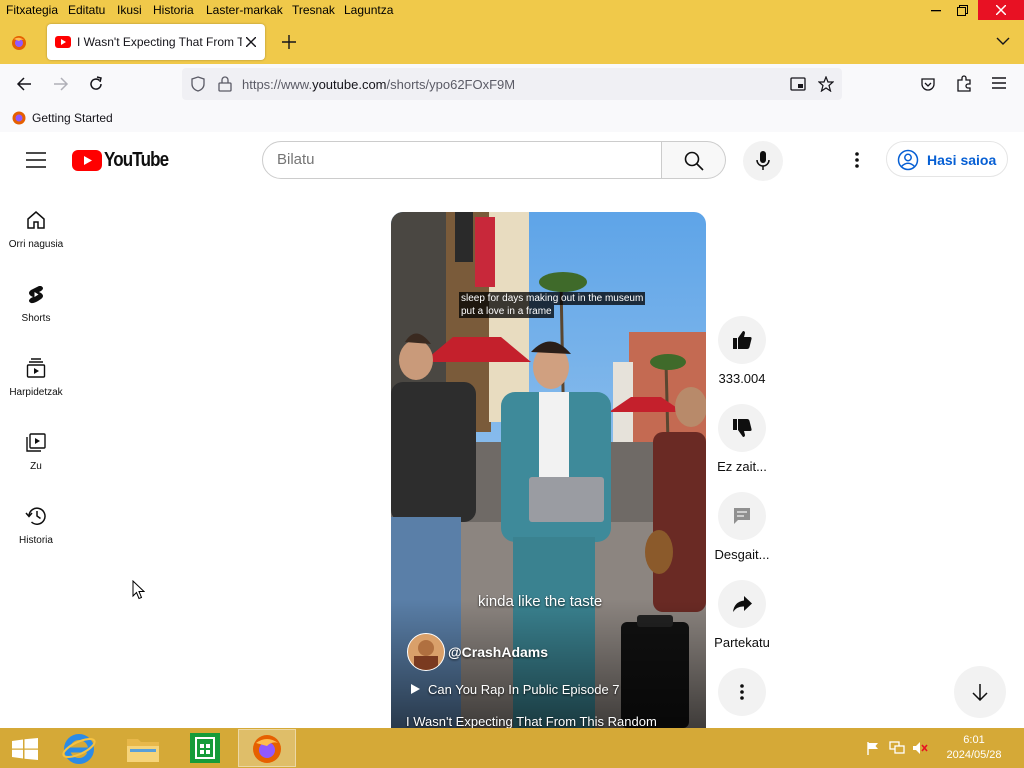 The width and height of the screenshot is (1024, 768). I want to click on file-explorer-folder-icon, so click(143, 750).